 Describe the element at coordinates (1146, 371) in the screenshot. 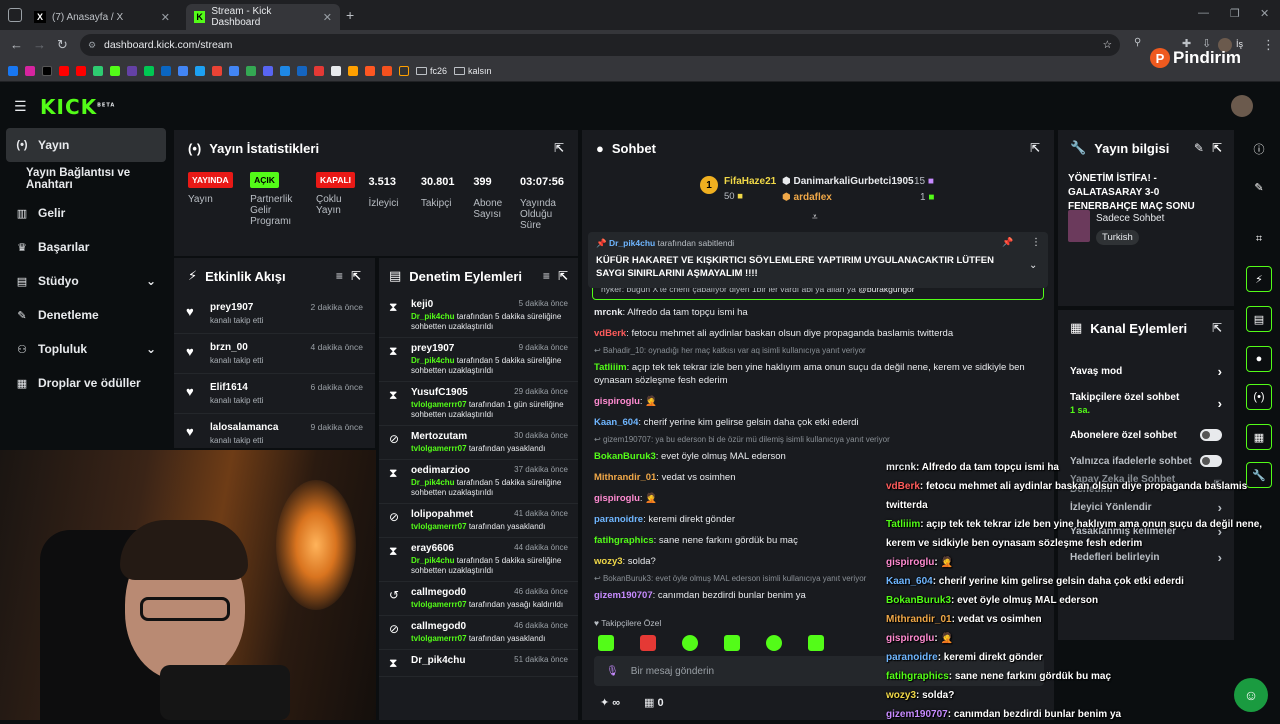

I see `action-slow-mode: Yavaş mod ›` at that location.